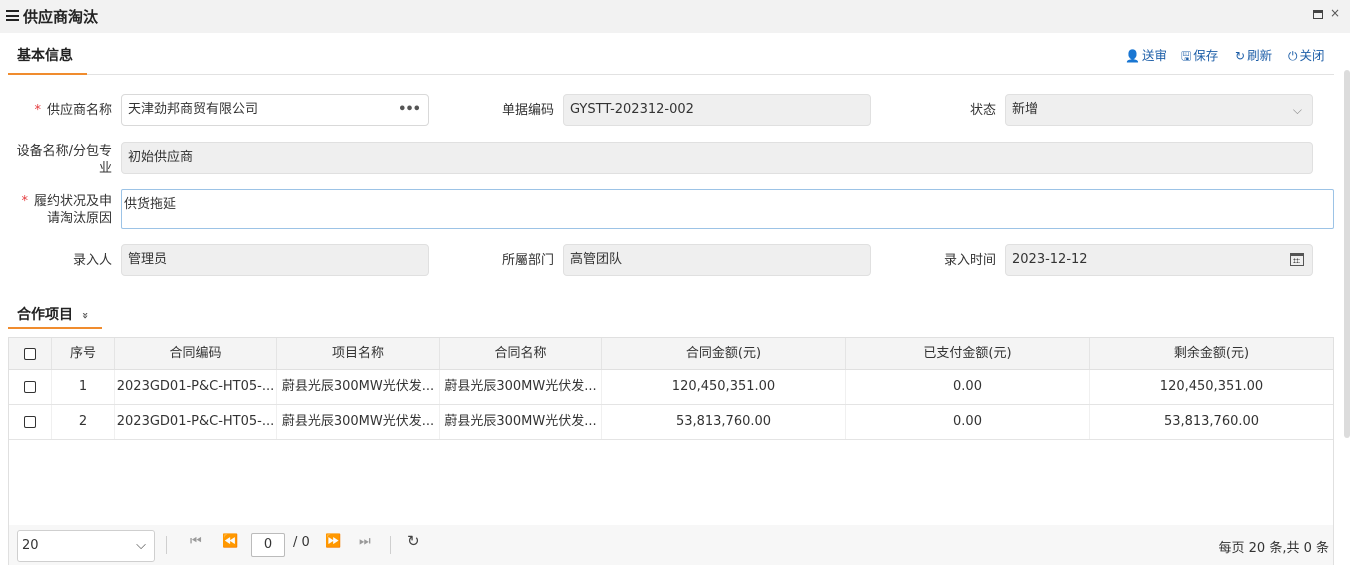 This screenshot has height=572, width=1350. Describe the element at coordinates (85, 315) in the screenshot. I see `chevron-double-down-icon: »` at that location.